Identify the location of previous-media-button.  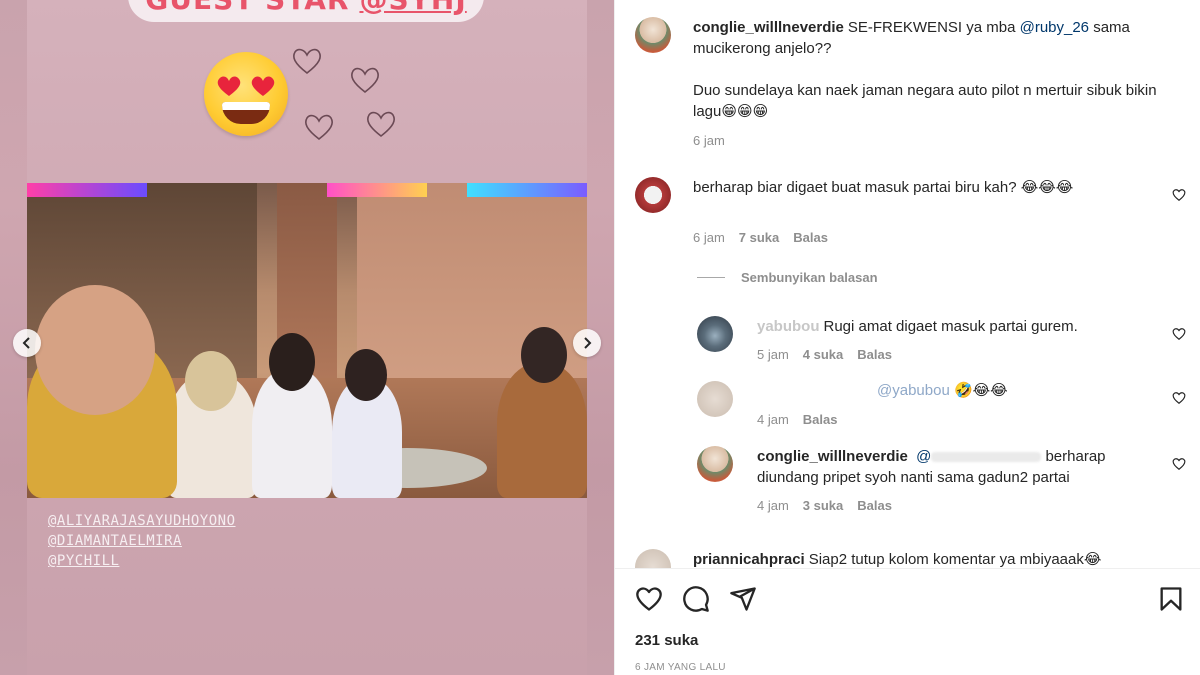
(27, 343).